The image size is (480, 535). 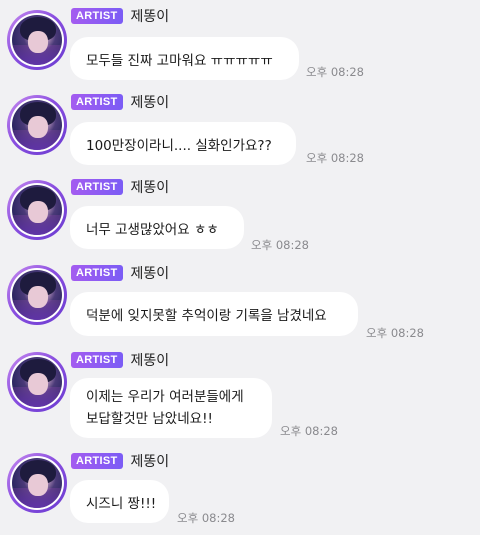 I want to click on message-bubble: 덕분에 잊지못할 추억이랑 기록을 남겼네요, so click(x=214, y=314).